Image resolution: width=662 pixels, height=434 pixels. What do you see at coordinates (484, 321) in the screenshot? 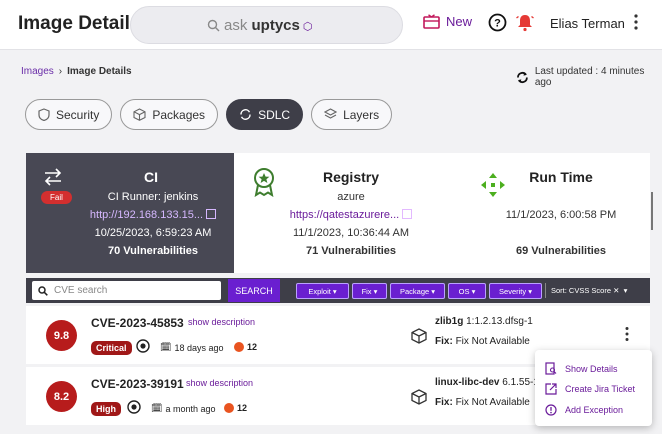
I see `package-name: zlib1g 1:1.2.13.dfsg-1` at bounding box center [484, 321].